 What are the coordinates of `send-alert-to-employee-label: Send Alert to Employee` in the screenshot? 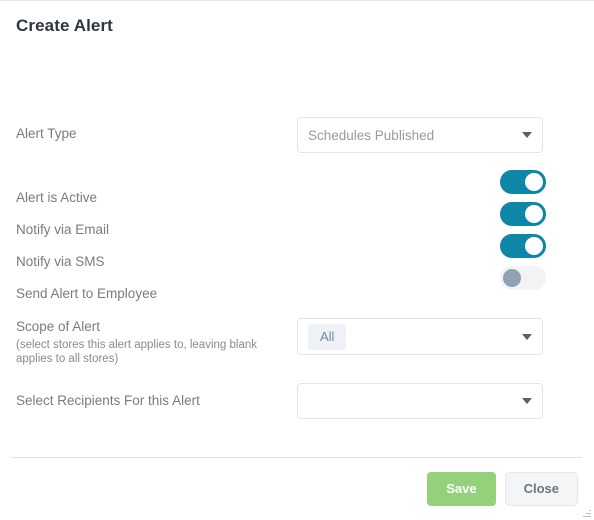 It's located at (87, 293).